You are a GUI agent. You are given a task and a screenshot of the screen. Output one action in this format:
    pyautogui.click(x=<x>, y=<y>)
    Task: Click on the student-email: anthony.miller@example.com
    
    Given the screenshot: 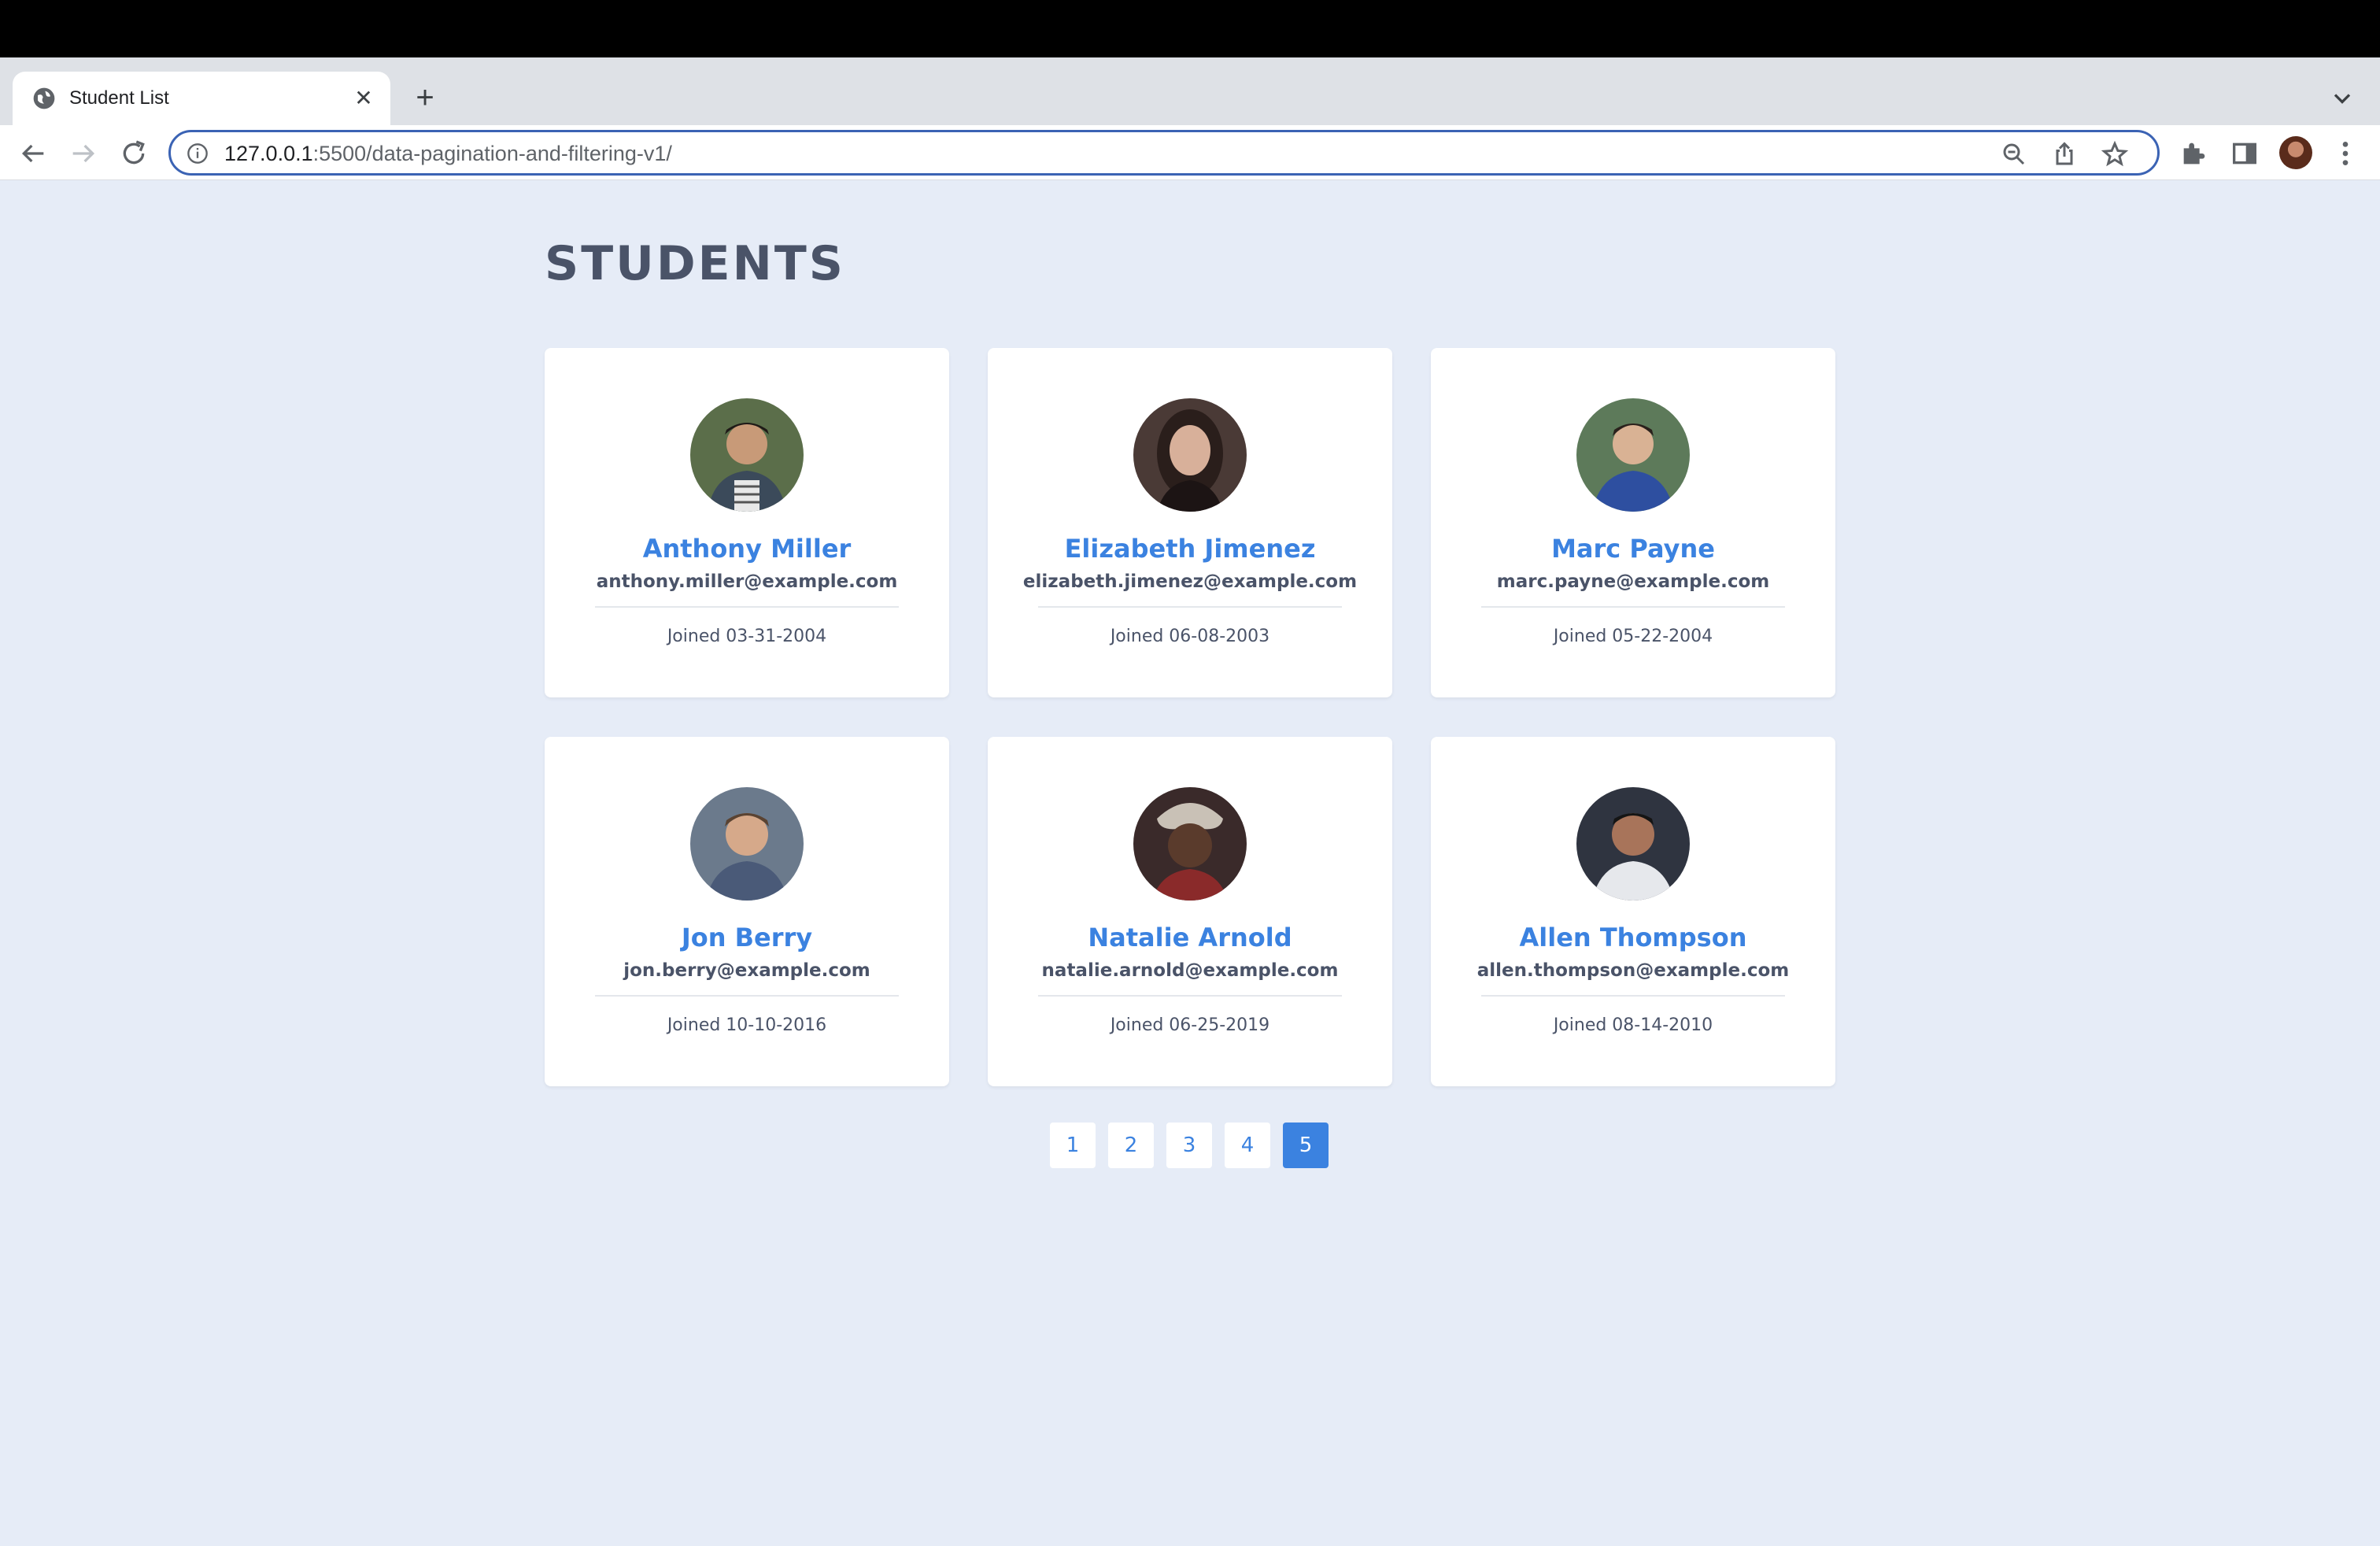 What is the action you would take?
    pyautogui.click(x=747, y=581)
    